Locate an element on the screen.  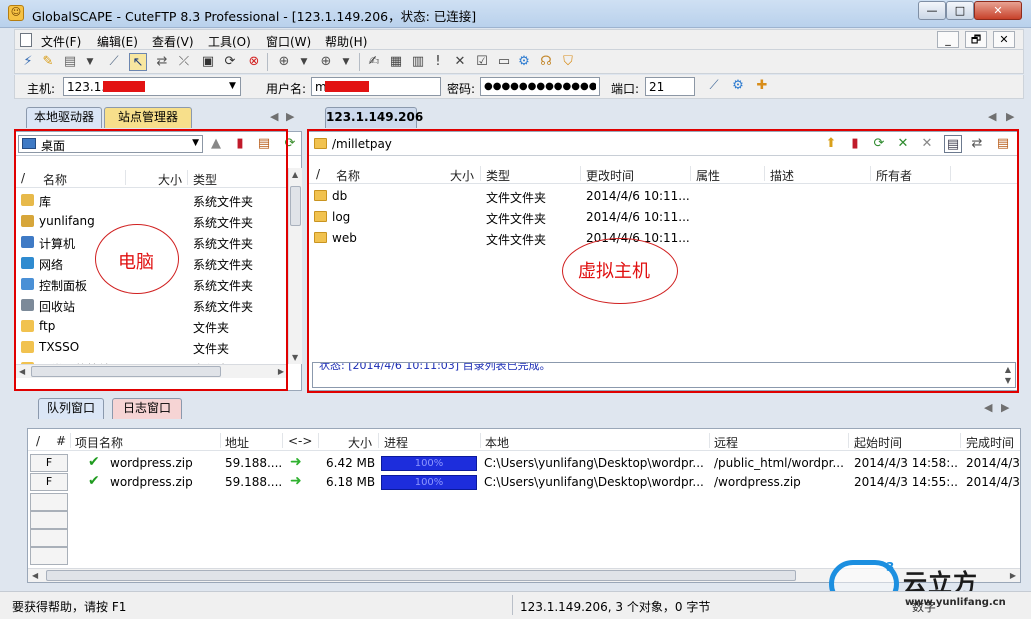
up-folder-icon: ▲ is located at coordinates (216, 144).